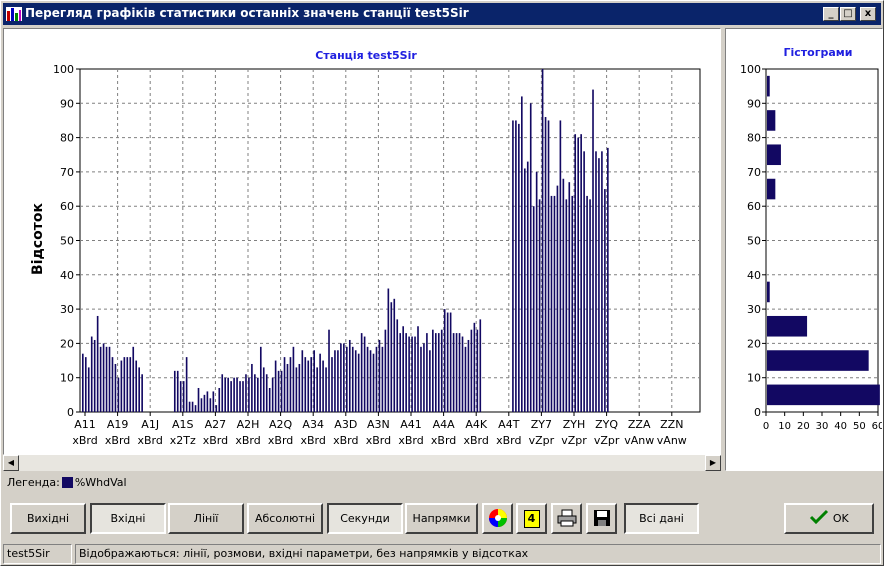 The width and height of the screenshot is (884, 566). I want to click on color-palette-button, so click(497, 518).